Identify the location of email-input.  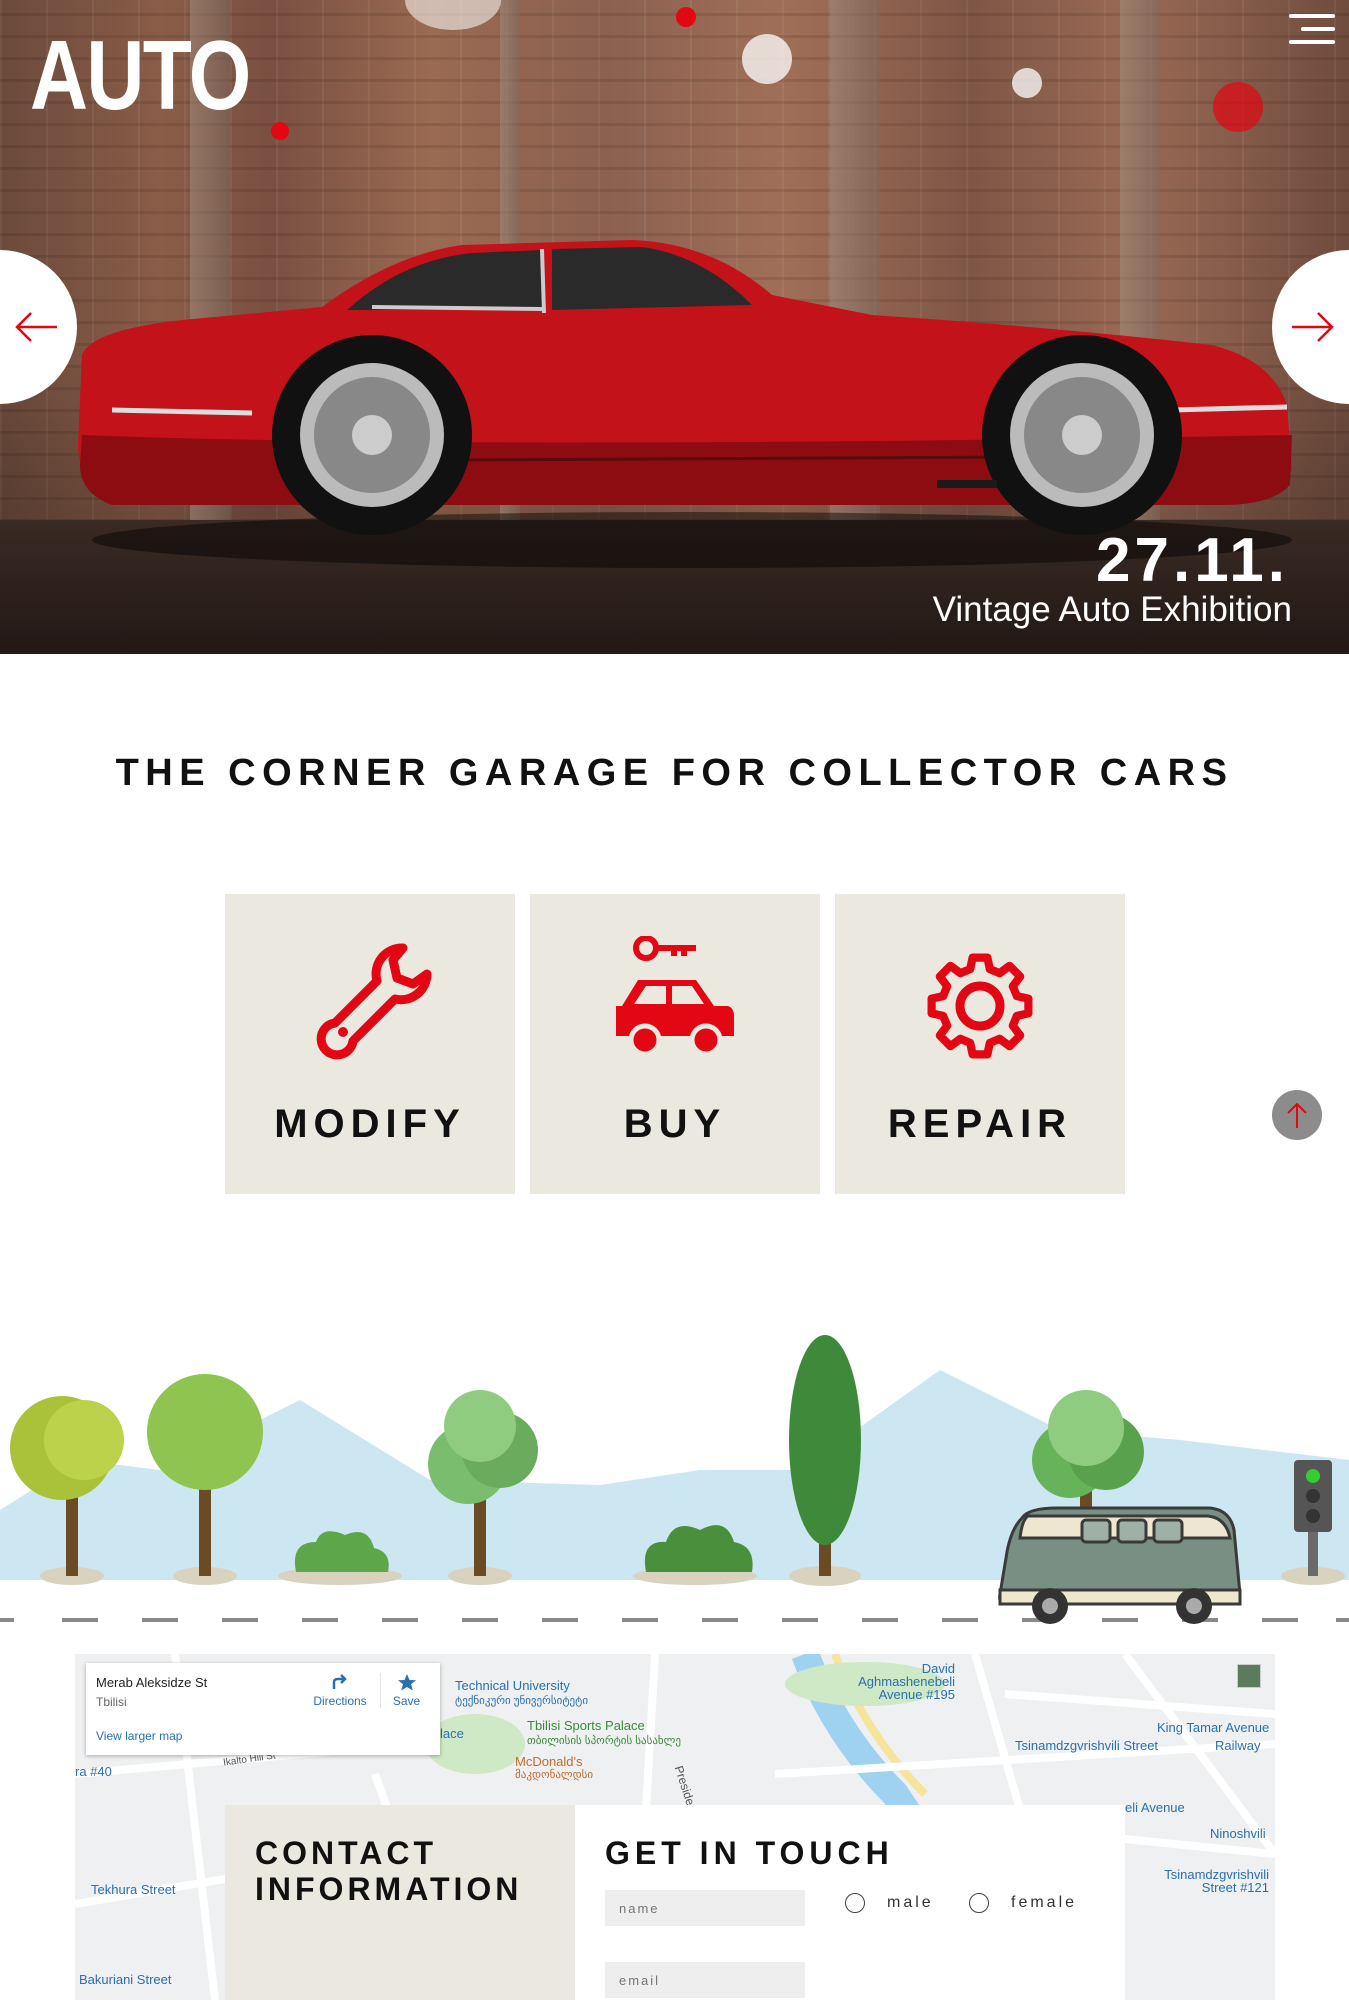
(705, 1980).